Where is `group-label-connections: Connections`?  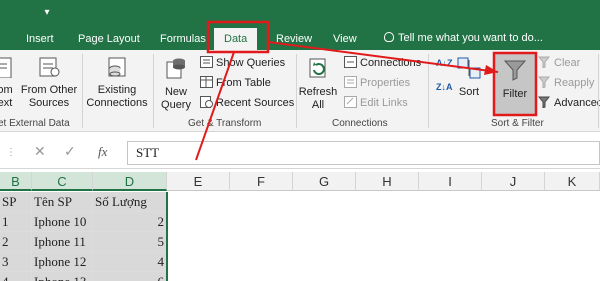 group-label-connections: Connections is located at coordinates (360, 123).